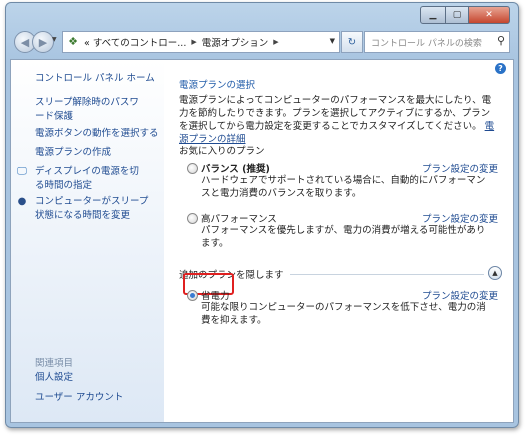 The image size is (525, 435). Describe the element at coordinates (201, 42) in the screenshot. I see `address-bar: ❖ « すべてのコントロー... ▶ 電源オプション ▶ ▼` at that location.